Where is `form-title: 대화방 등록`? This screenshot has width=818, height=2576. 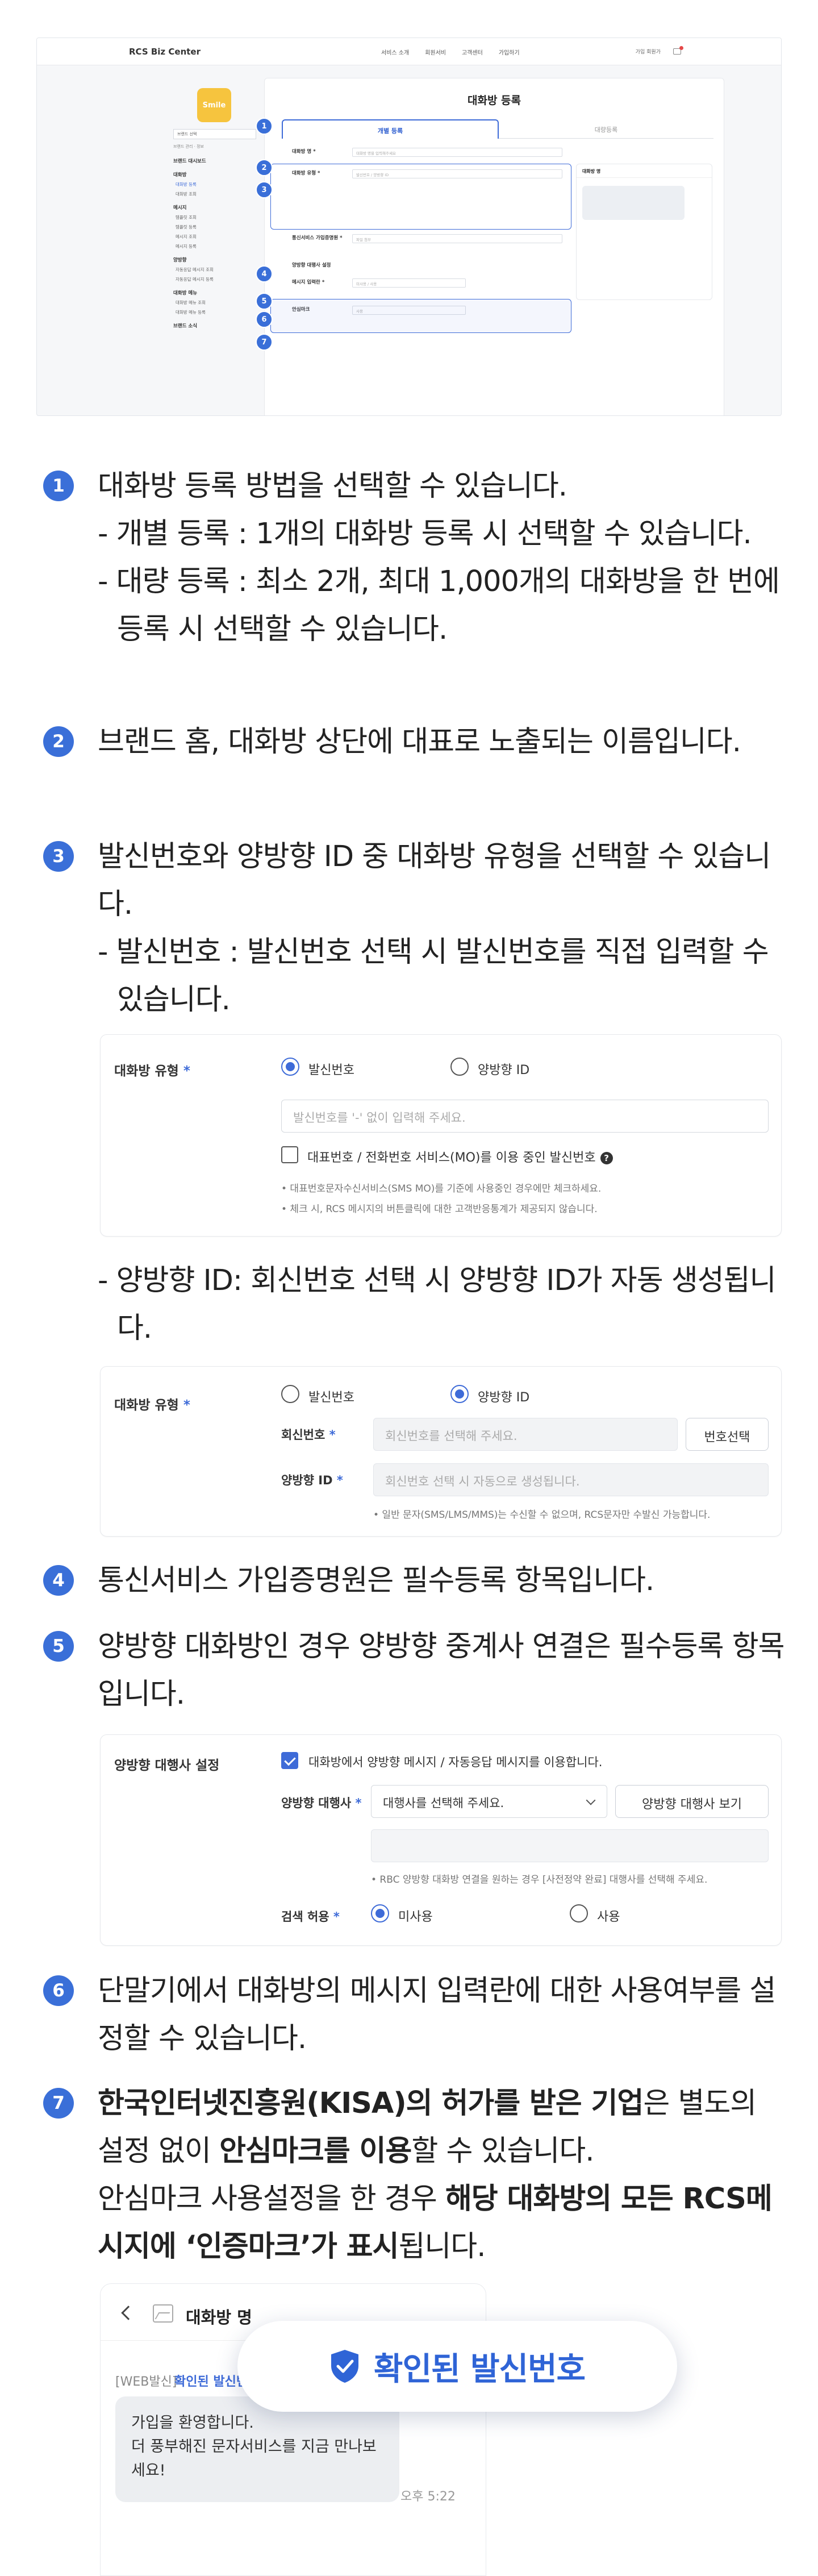
form-title: 대화방 등록 is located at coordinates (494, 100).